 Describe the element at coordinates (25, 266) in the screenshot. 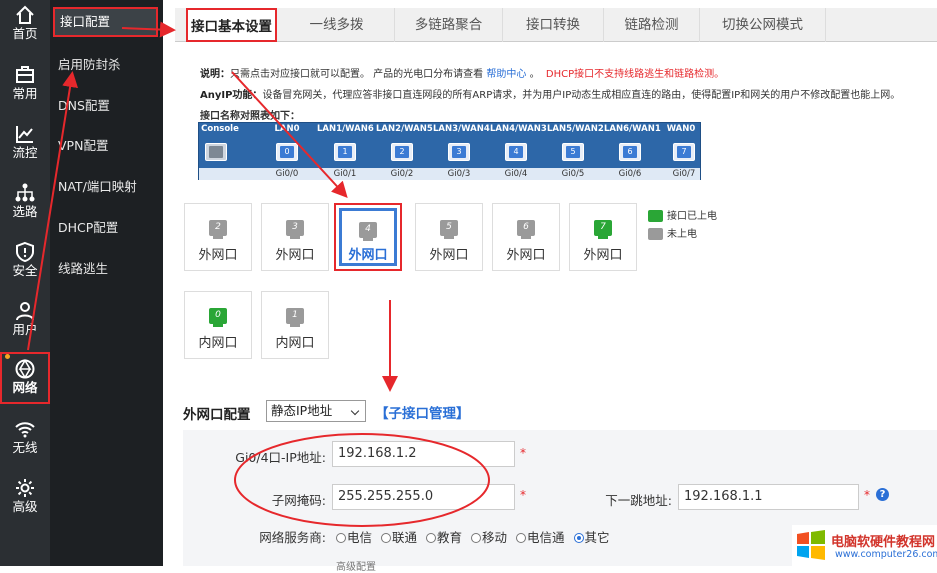

I see `nav-security: 安全` at that location.